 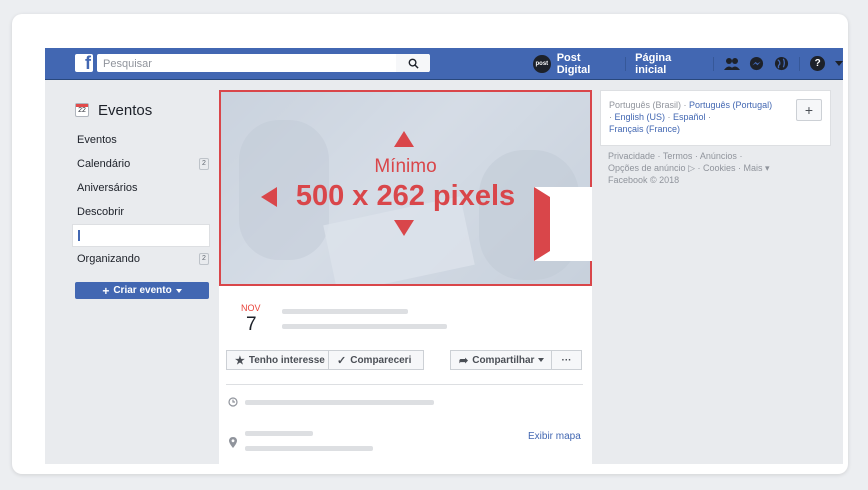 I want to click on language-link: Français (France), so click(x=644, y=129).